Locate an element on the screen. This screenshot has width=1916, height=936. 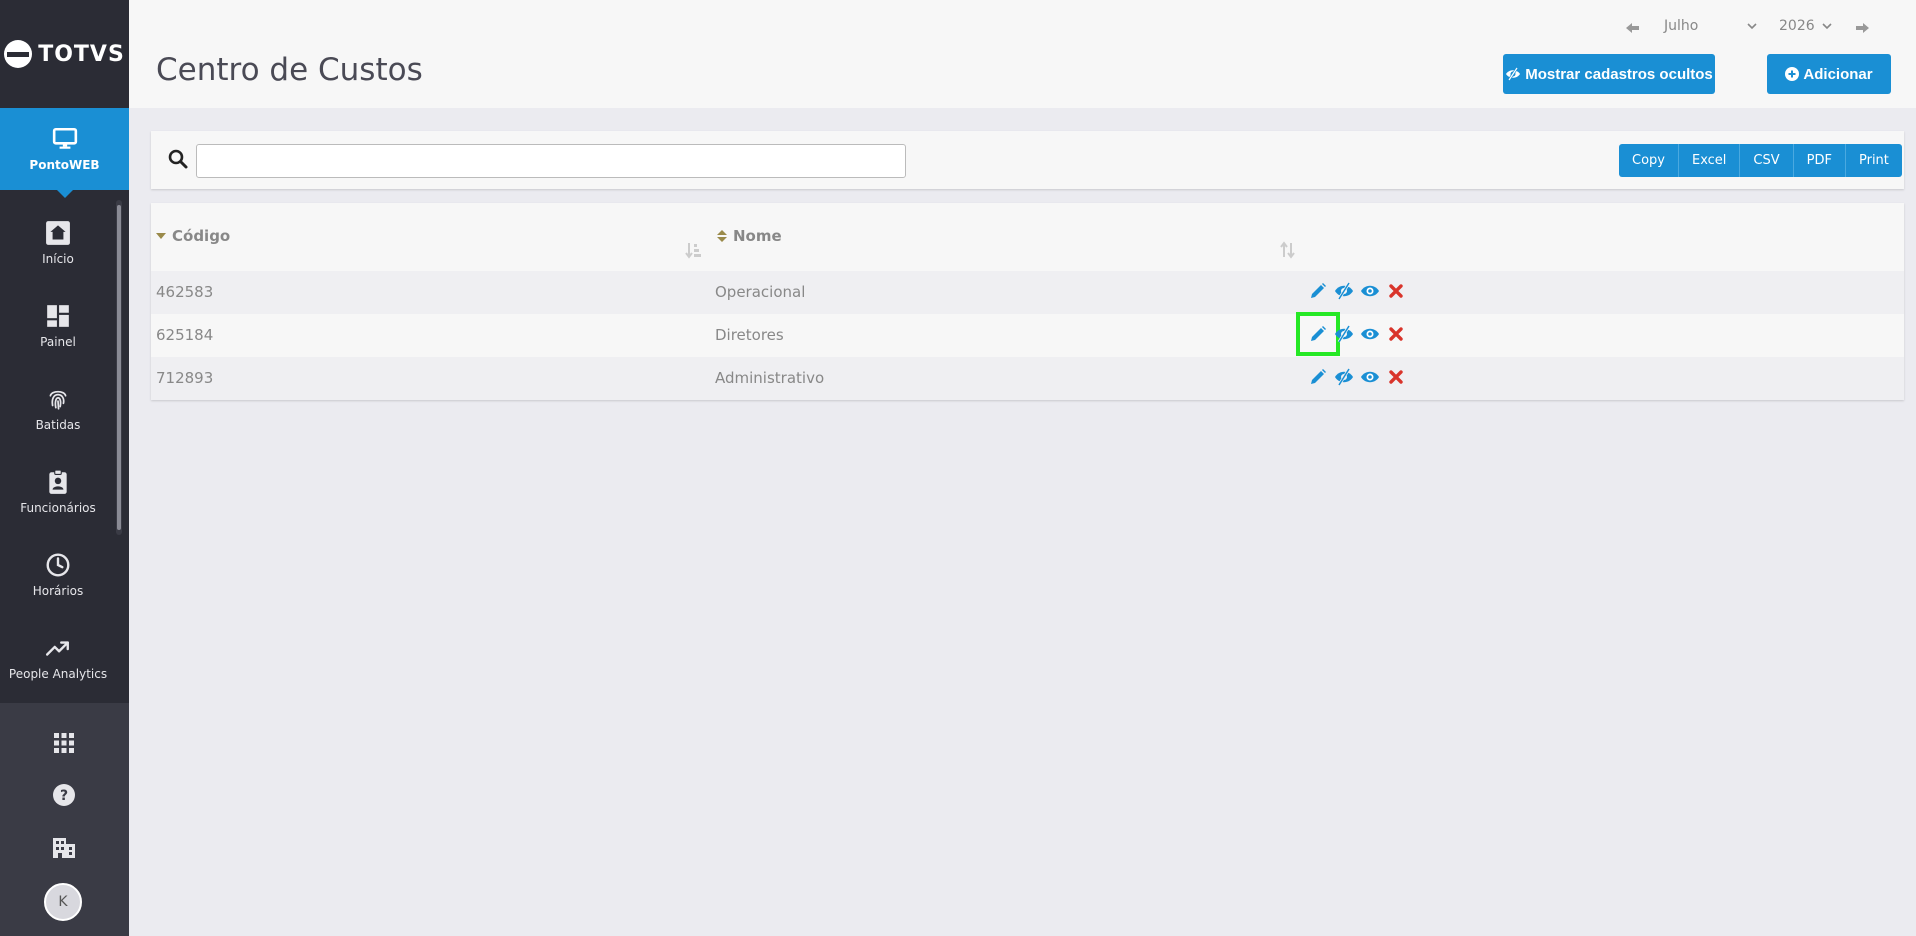
excel-button: Excel is located at coordinates (1709, 160).